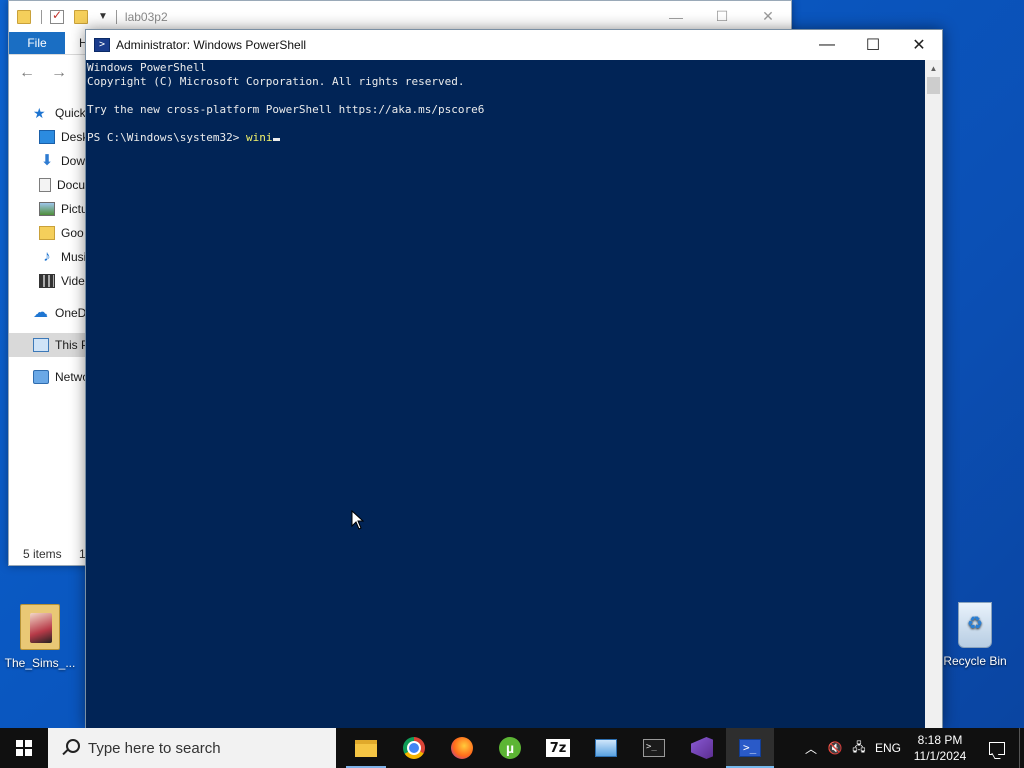 The image size is (1024, 768). Describe the element at coordinates (147, 67) in the screenshot. I see `console-line: Windows PowerShell` at that location.